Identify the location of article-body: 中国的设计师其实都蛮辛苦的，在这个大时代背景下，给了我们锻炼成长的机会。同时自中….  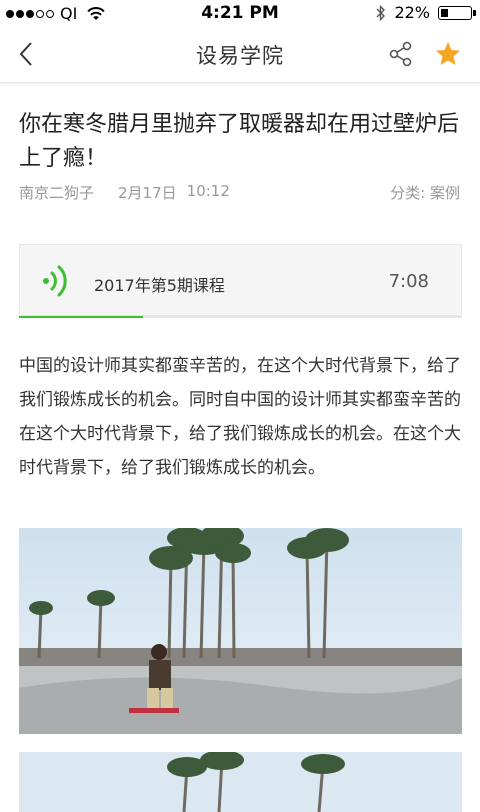
(240, 417).